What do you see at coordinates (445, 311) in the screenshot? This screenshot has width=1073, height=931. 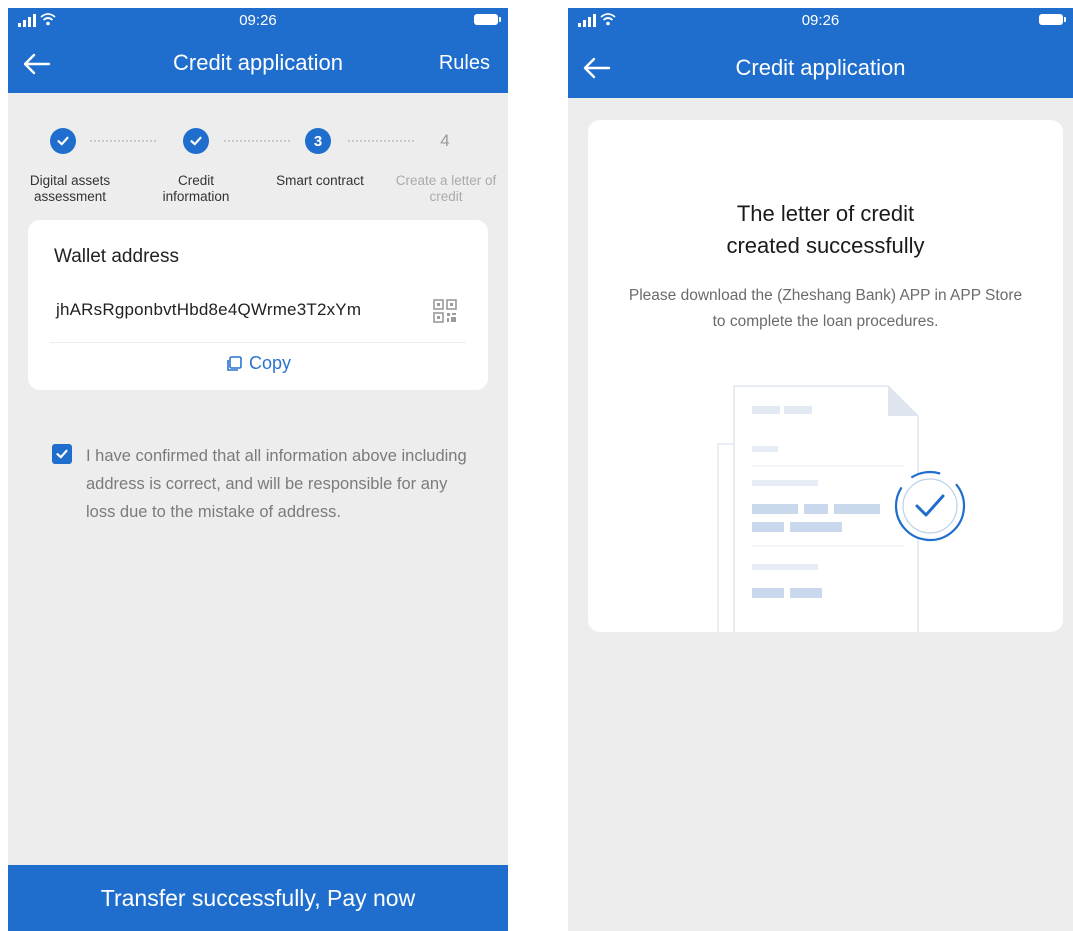 I see `qr-code-icon` at bounding box center [445, 311].